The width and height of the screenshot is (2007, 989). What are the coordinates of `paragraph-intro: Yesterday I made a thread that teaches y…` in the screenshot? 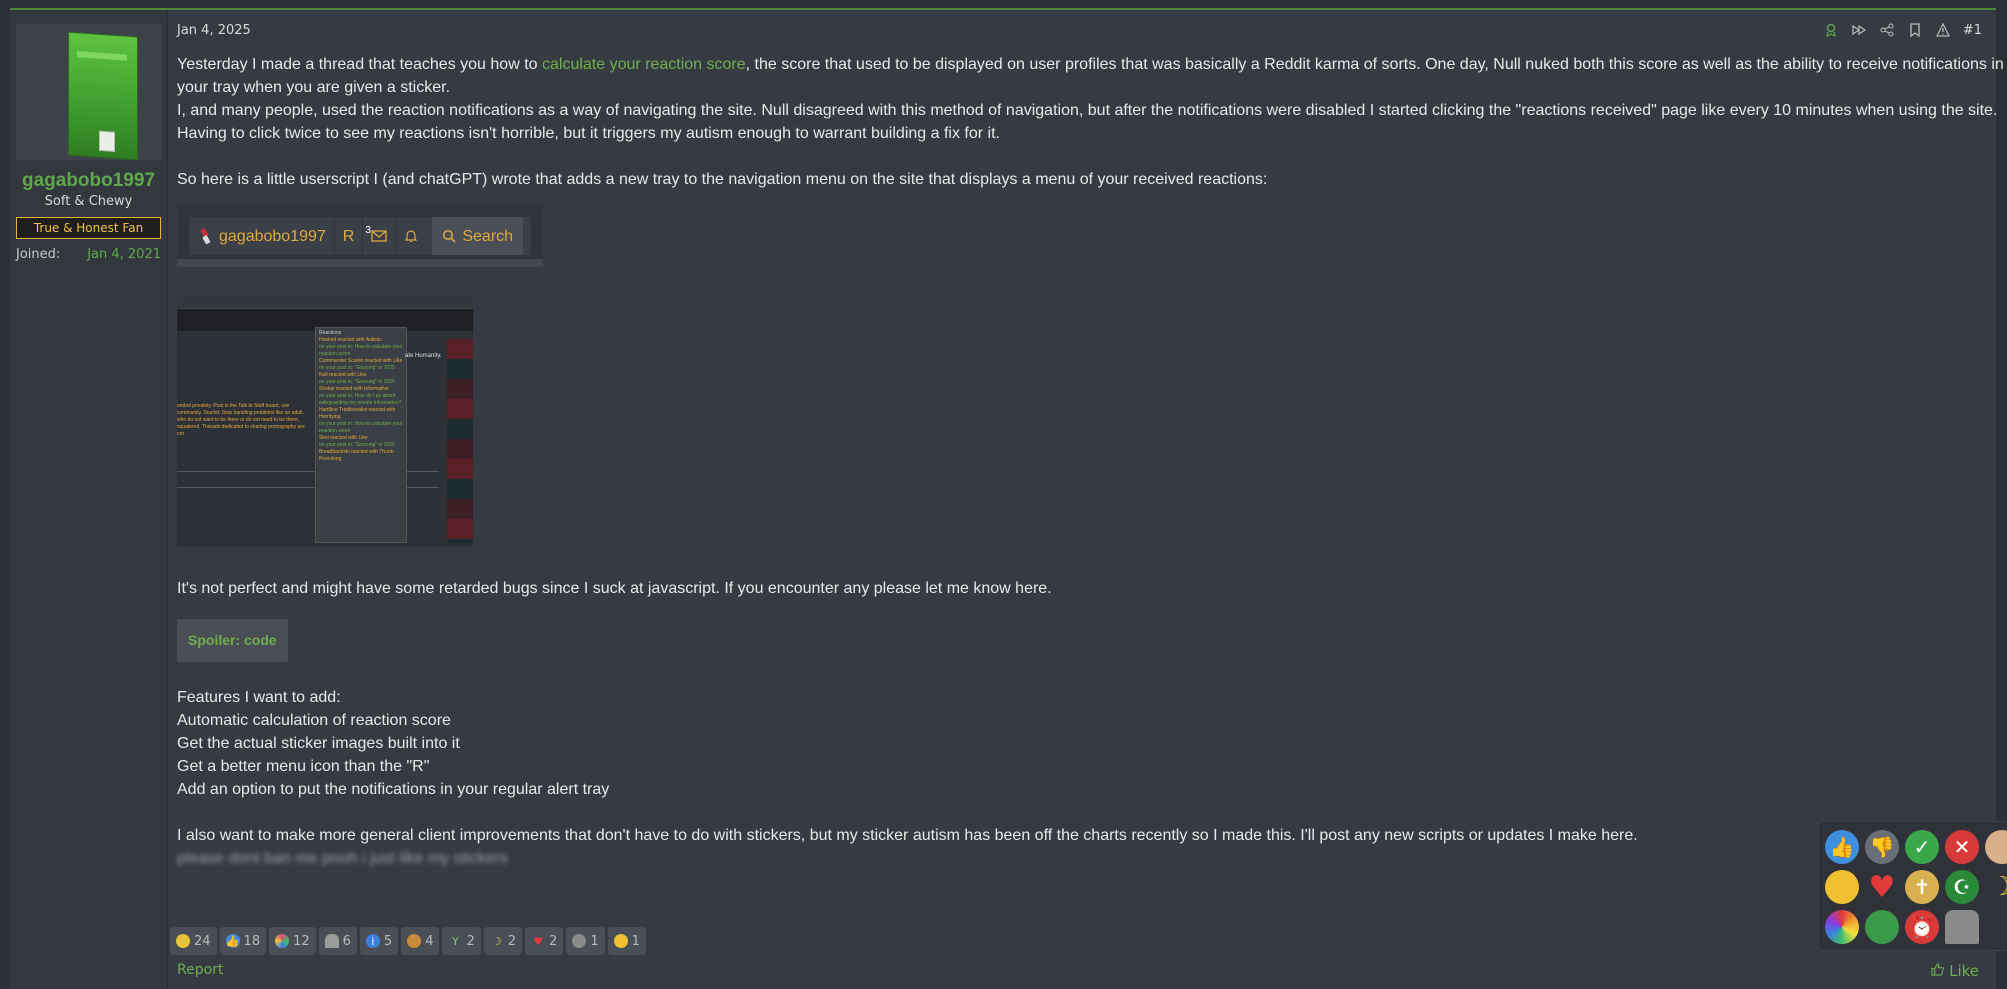 It's located at (1092, 76).